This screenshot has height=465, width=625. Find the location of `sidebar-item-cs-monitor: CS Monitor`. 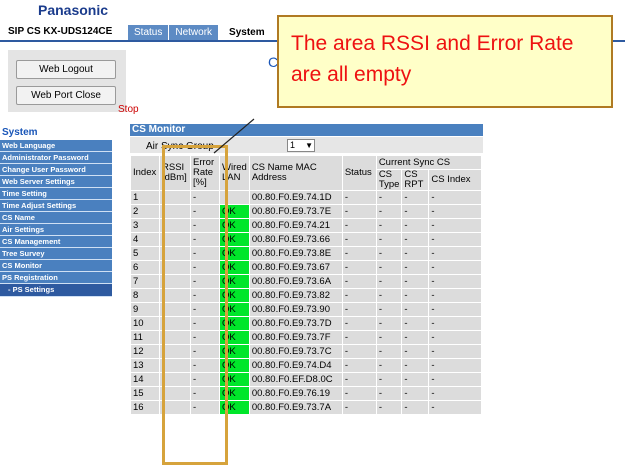

sidebar-item-cs-monitor: CS Monitor is located at coordinates (56, 266).